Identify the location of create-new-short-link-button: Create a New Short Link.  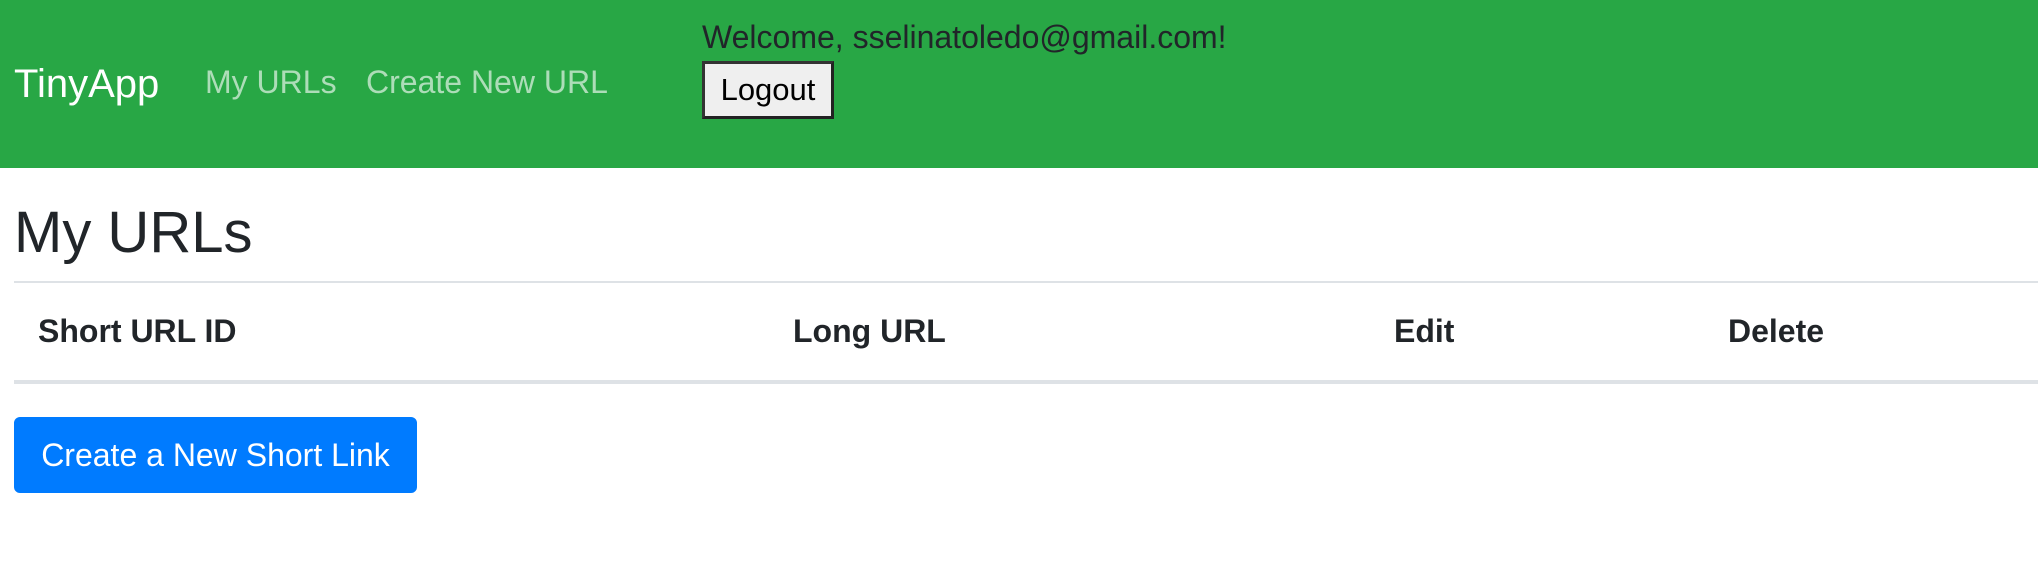
(215, 455).